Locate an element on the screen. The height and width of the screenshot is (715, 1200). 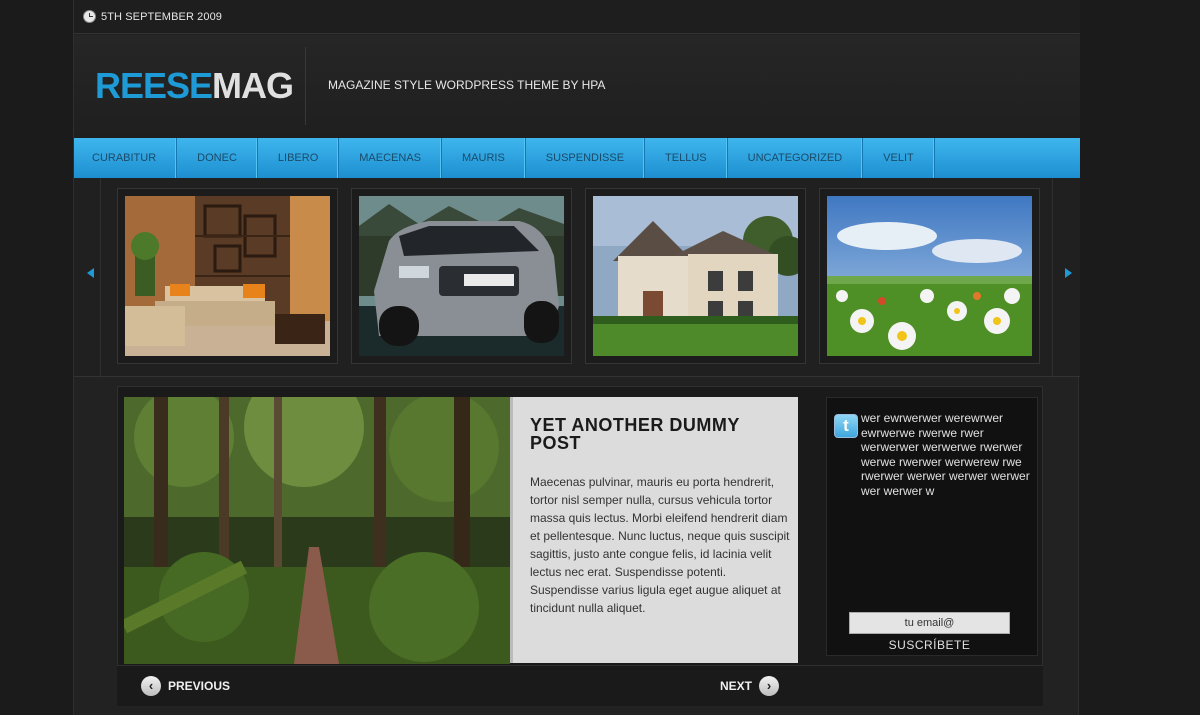
slider-thumb-flowers is located at coordinates (929, 276).